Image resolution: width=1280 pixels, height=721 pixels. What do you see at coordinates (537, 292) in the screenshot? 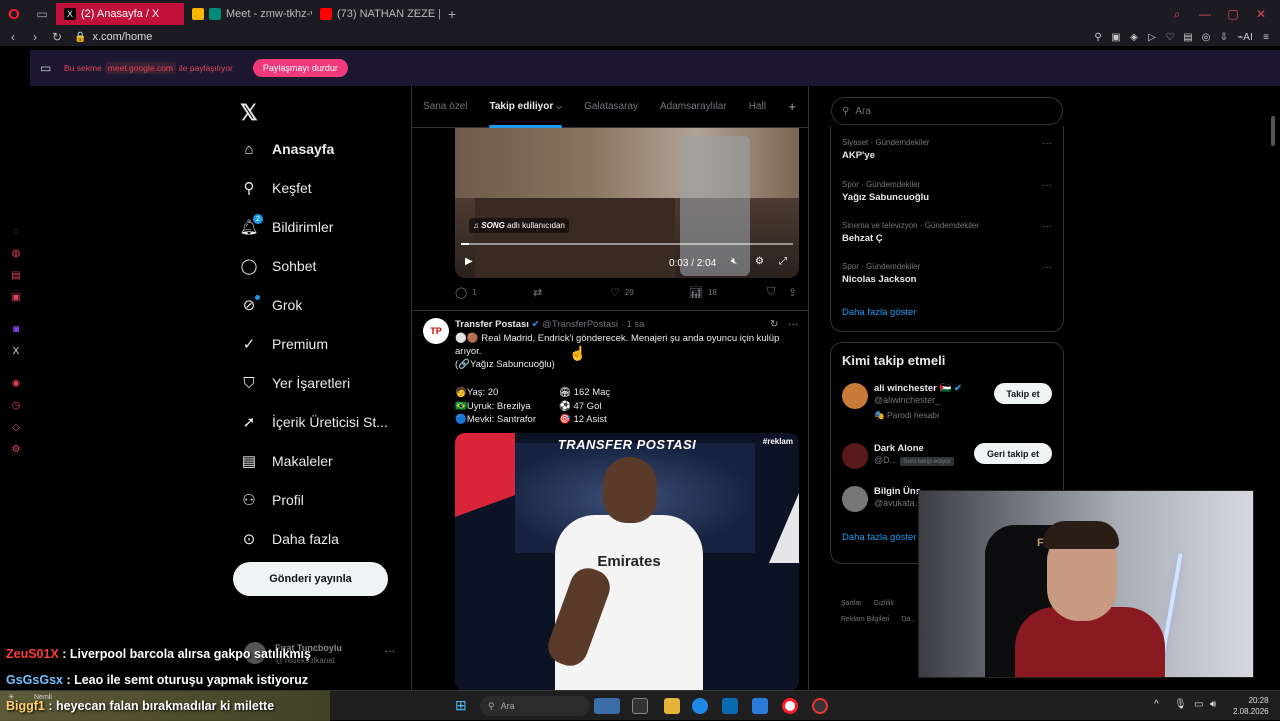
I see `retweet-button: ⇄` at bounding box center [537, 292].